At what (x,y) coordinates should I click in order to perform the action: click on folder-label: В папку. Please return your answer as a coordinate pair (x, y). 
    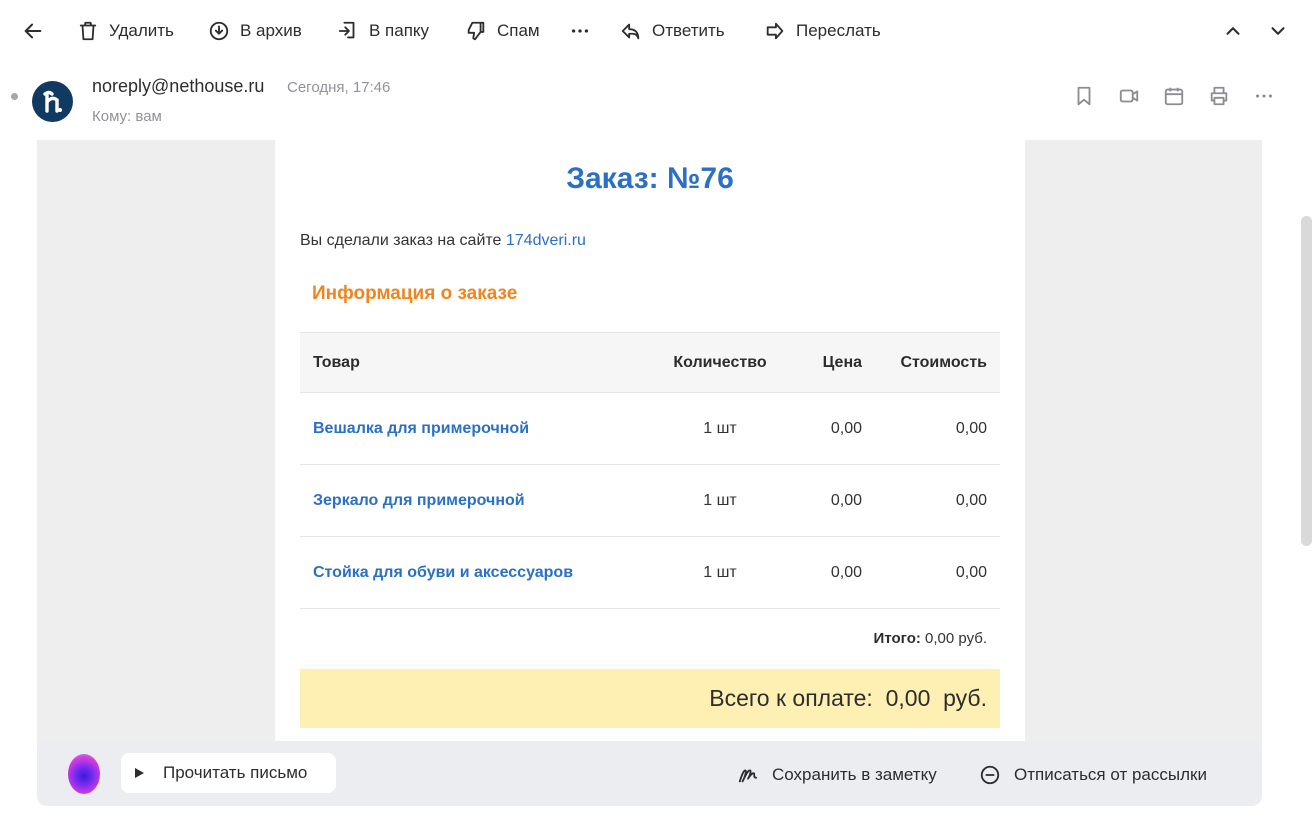
    Looking at the image, I should click on (399, 30).